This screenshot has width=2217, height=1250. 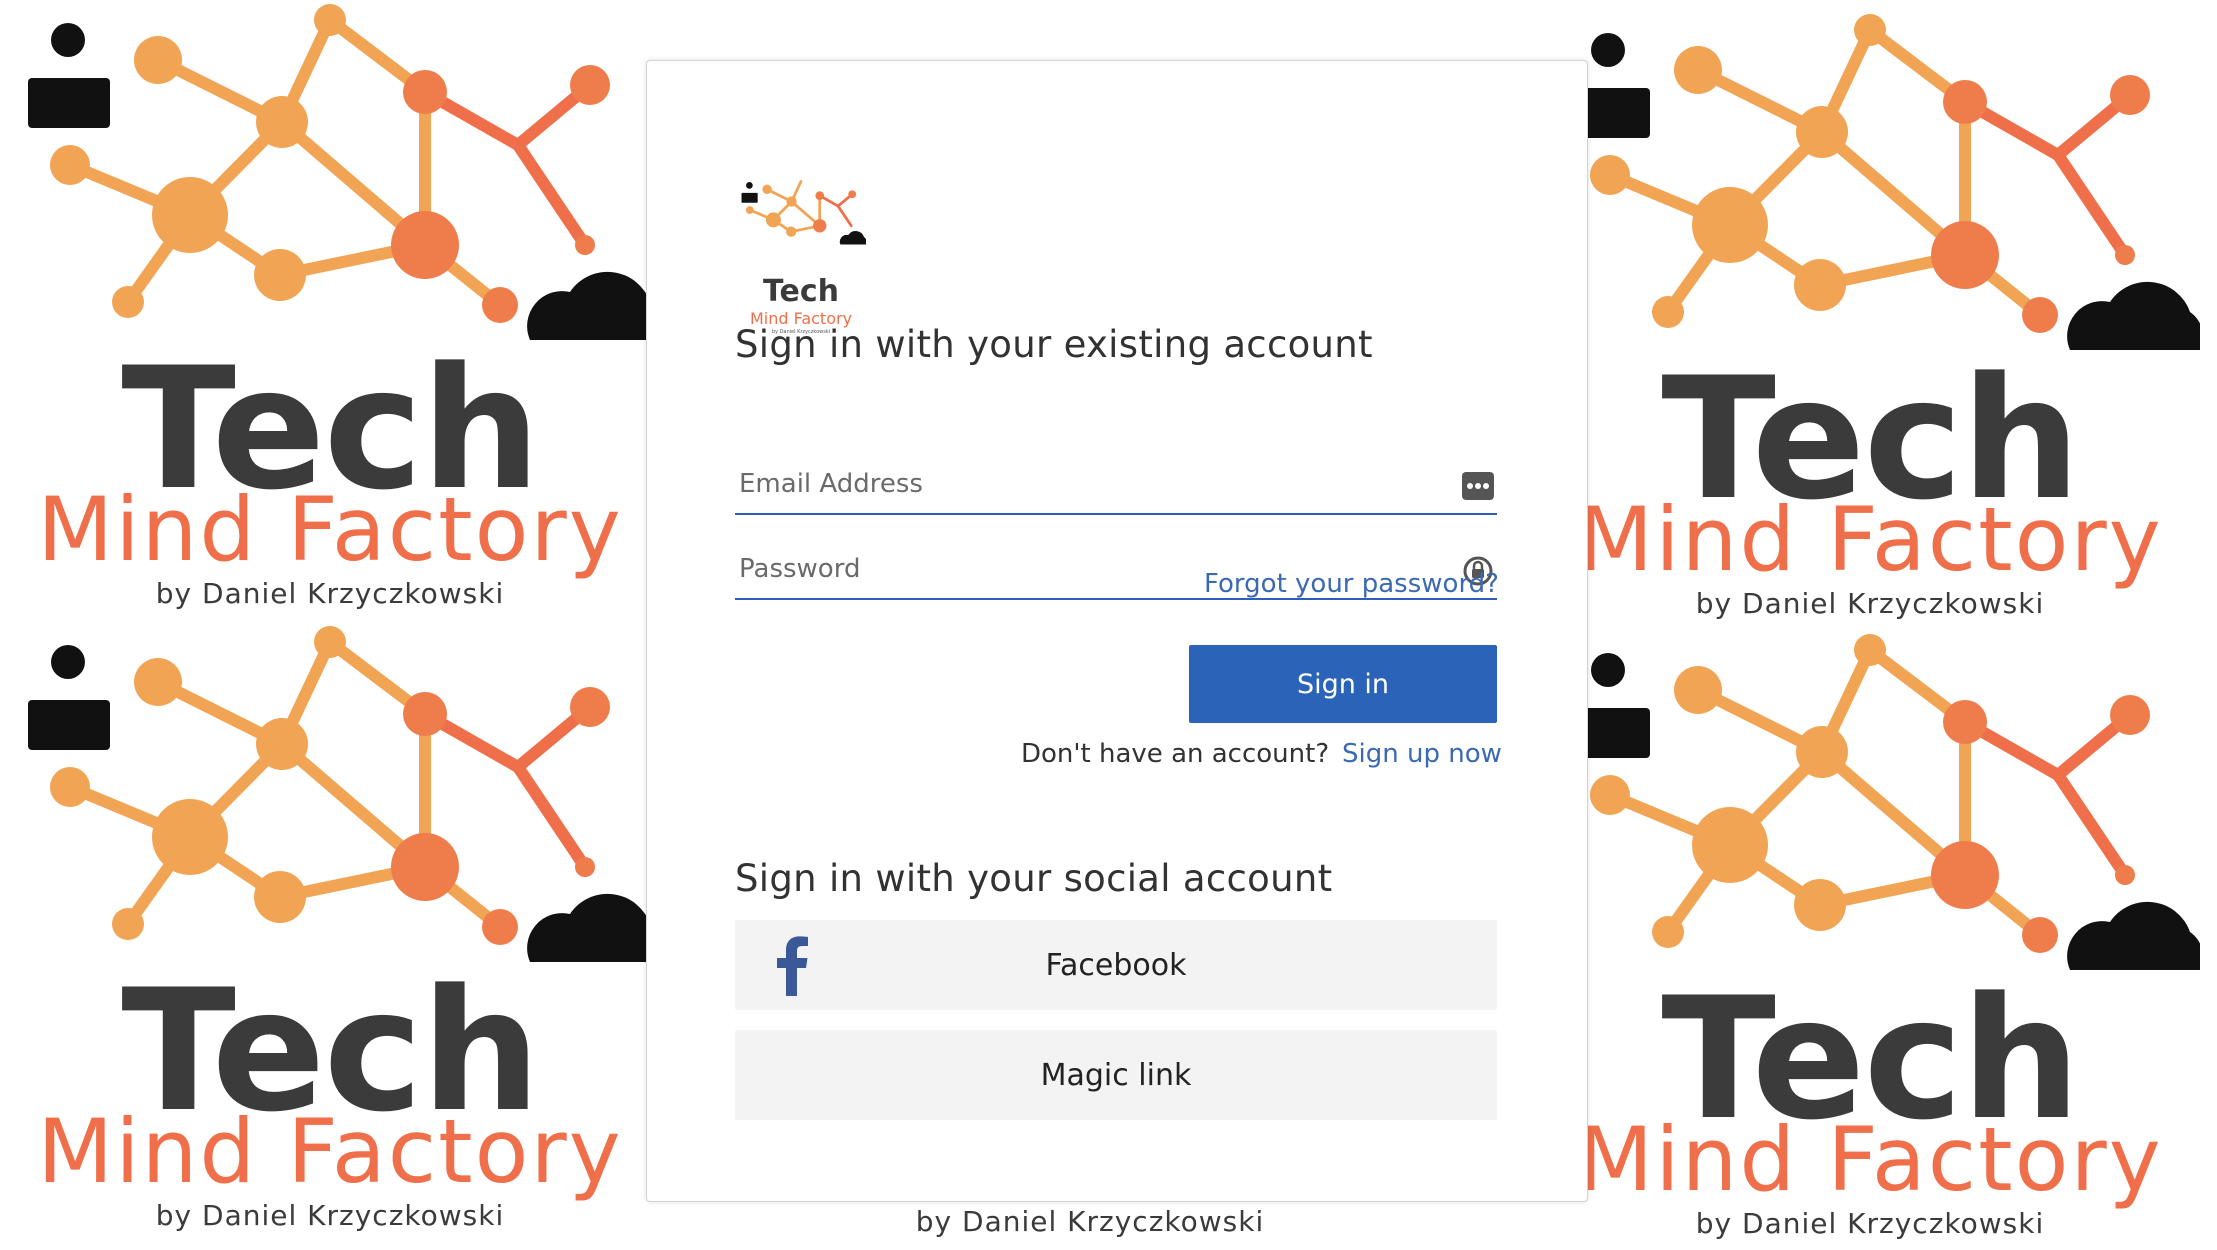 What do you see at coordinates (1034, 878) in the screenshot?
I see `social-heading: Sign in with your social account` at bounding box center [1034, 878].